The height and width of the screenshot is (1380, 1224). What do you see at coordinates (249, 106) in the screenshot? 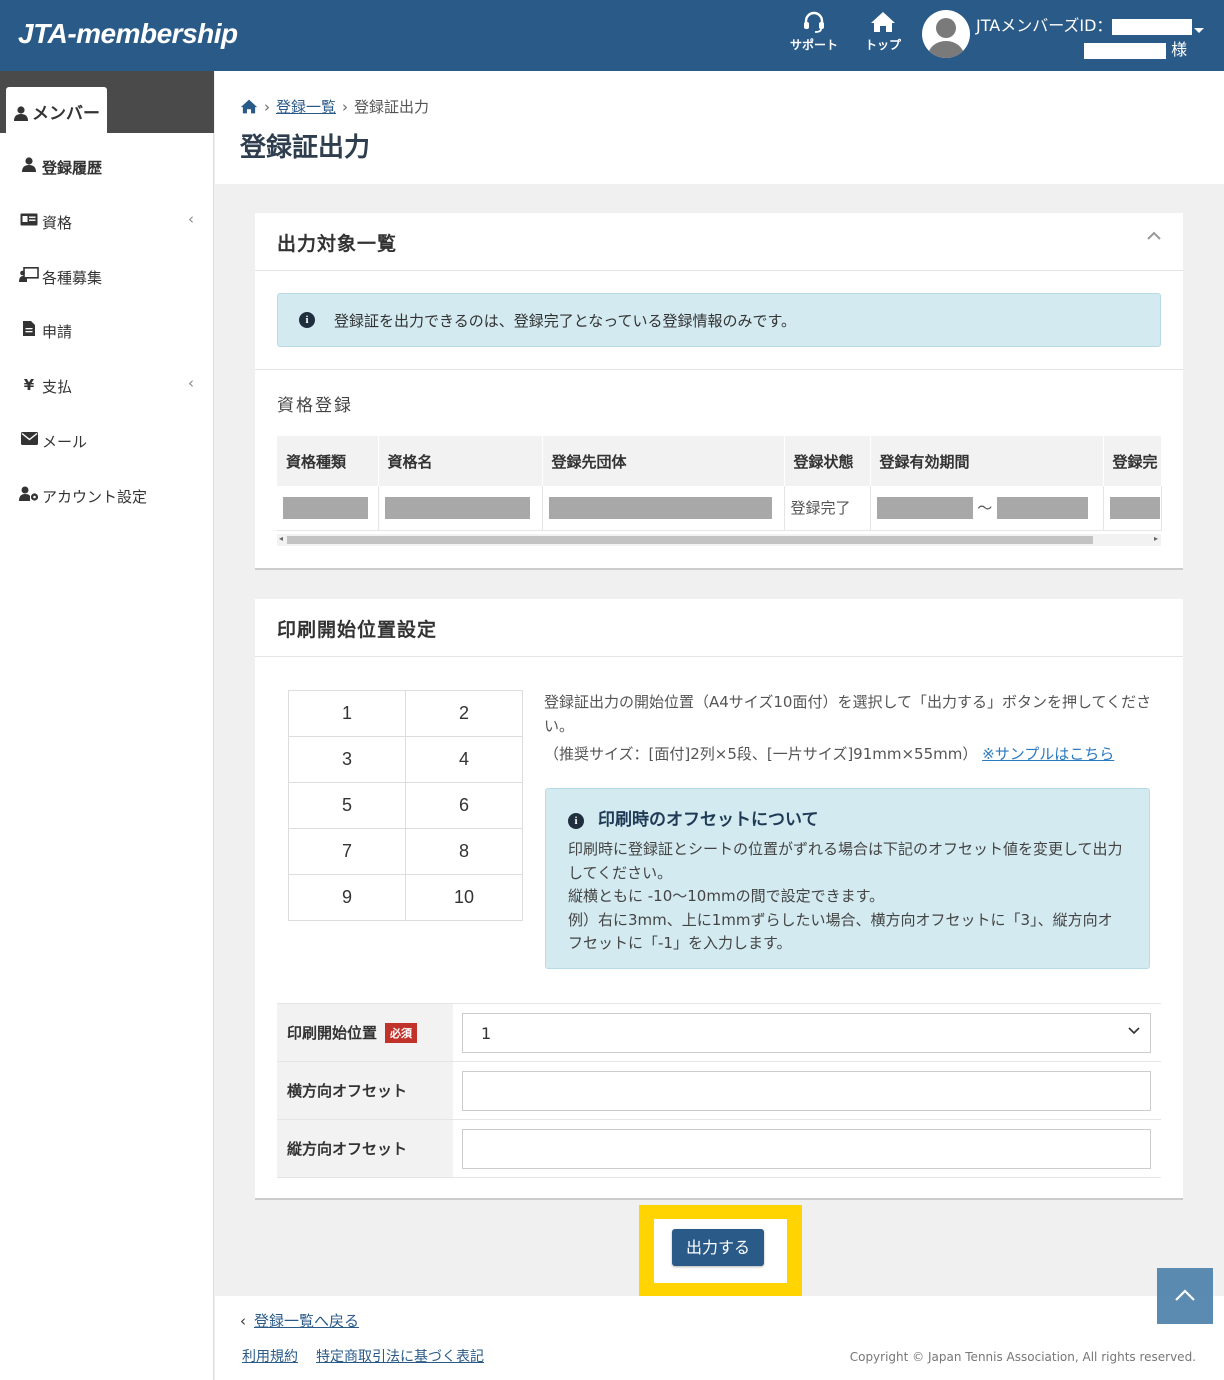
I see `home-icon` at bounding box center [249, 106].